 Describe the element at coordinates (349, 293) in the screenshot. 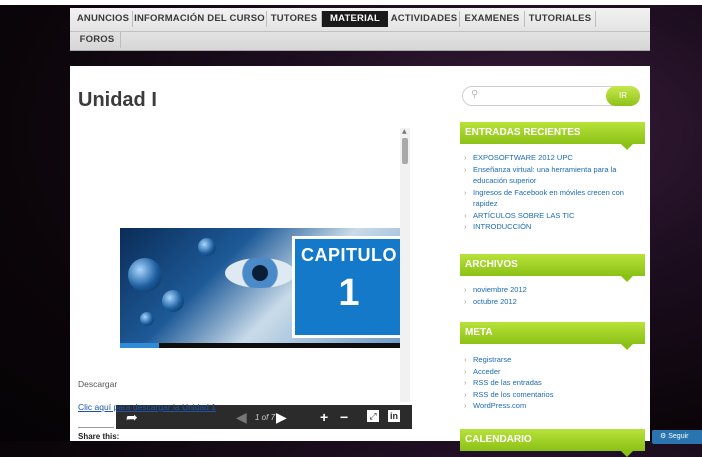

I see `chapter-number: 1` at that location.